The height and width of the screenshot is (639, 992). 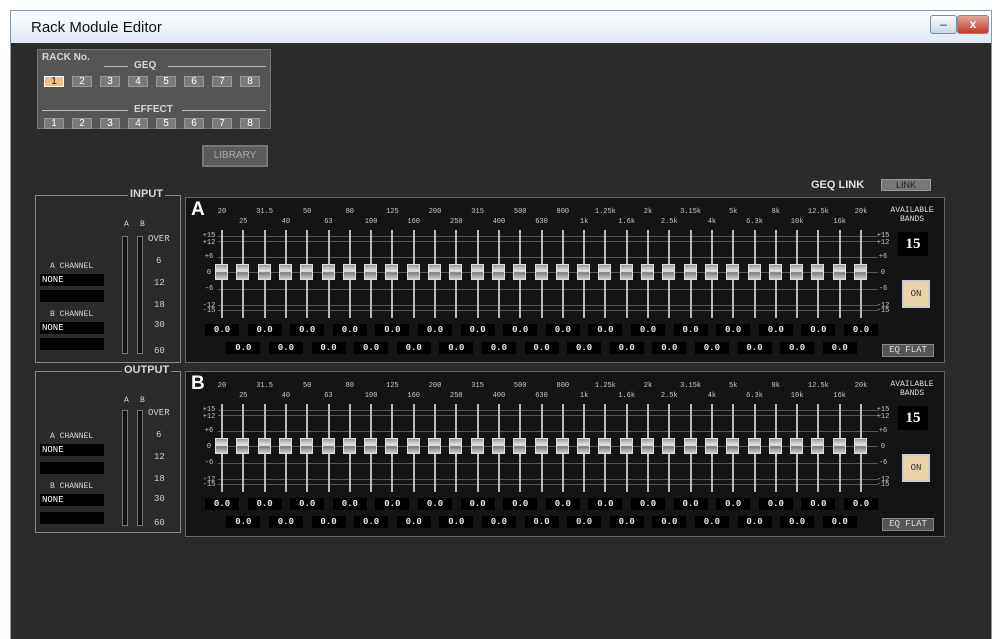 I want to click on input-b-channel-name: NONE, so click(x=72, y=328).